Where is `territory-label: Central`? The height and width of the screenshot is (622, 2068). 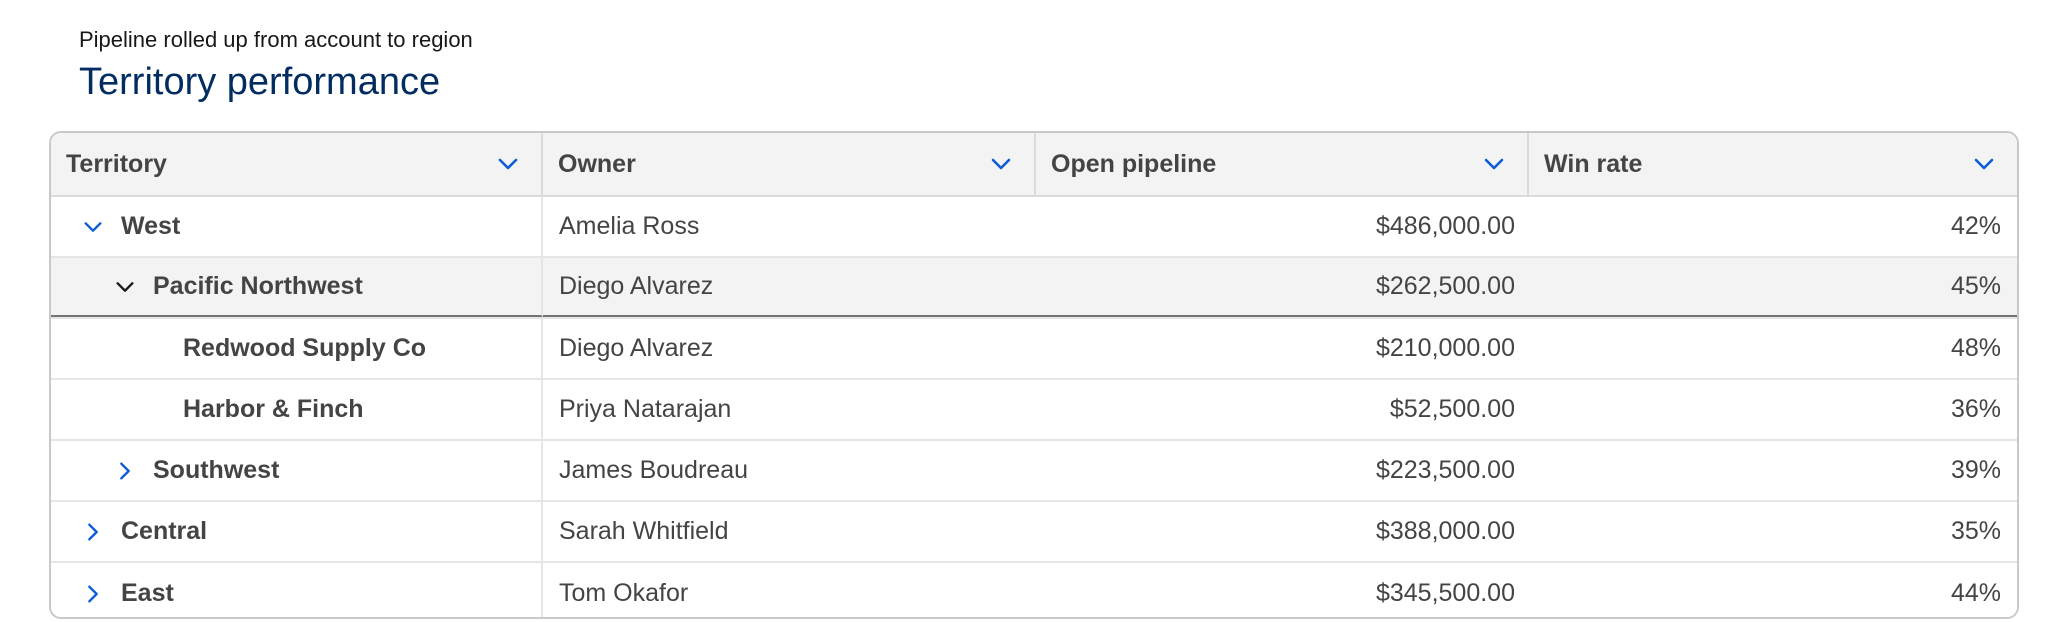 territory-label: Central is located at coordinates (164, 531).